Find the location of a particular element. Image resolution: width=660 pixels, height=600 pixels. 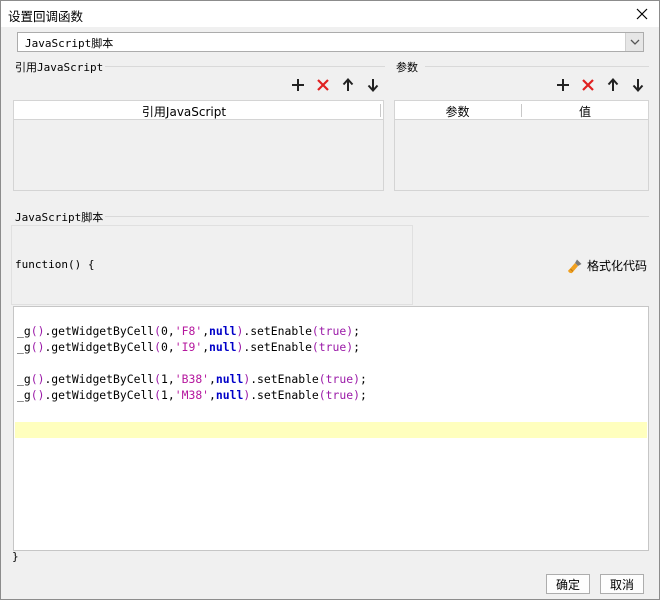

code-token: 'M38' is located at coordinates (192, 395).